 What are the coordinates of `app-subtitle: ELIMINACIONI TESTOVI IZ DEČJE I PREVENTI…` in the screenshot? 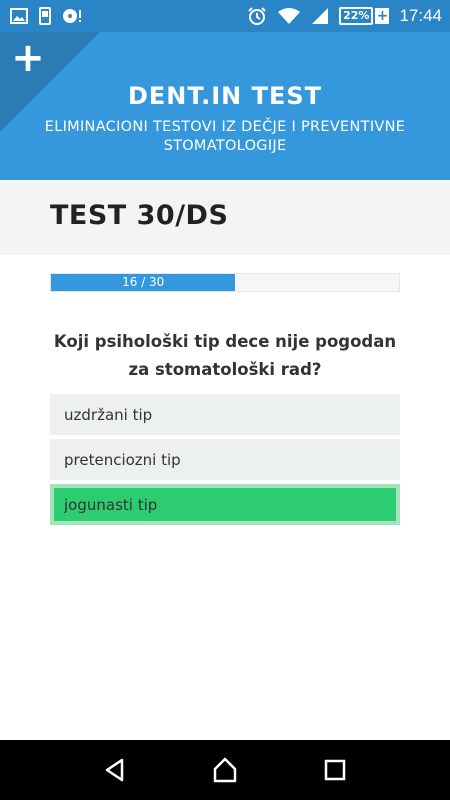 It's located at (225, 136).